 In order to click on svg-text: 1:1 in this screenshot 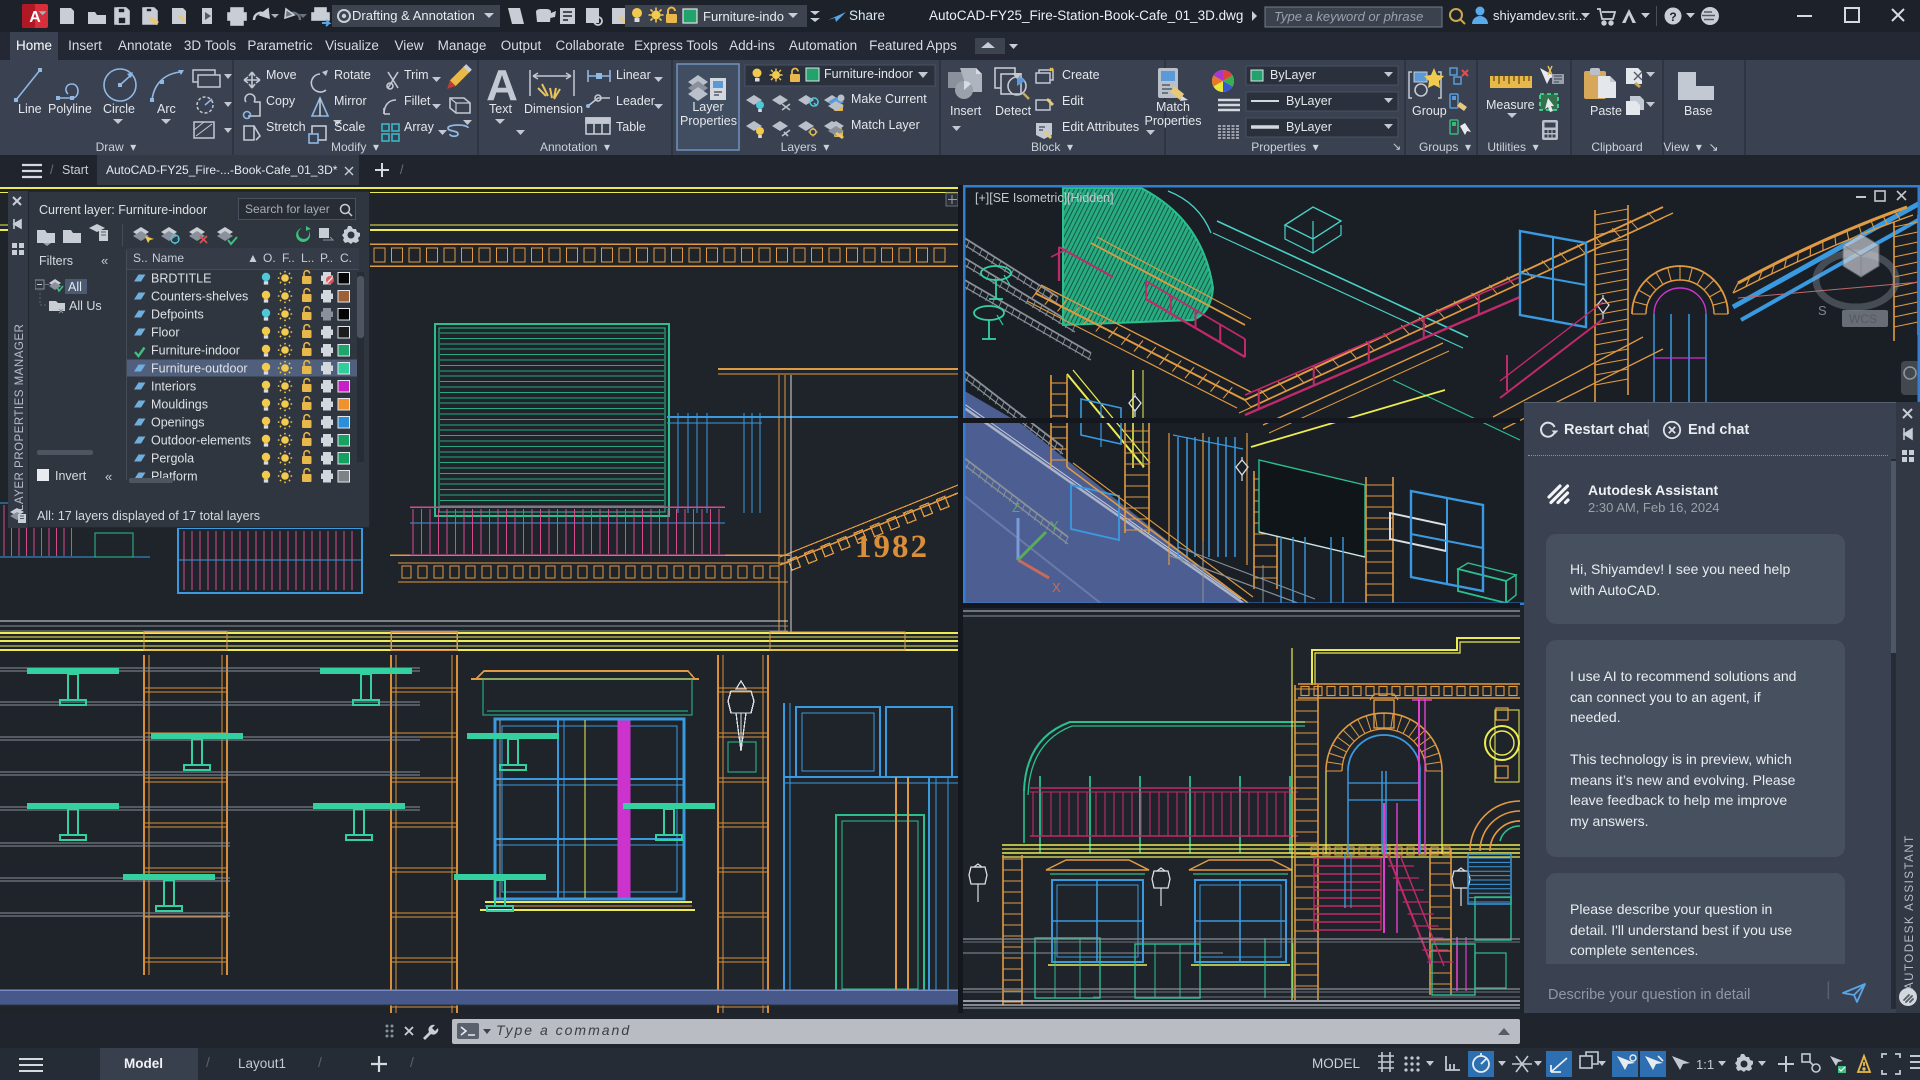, I will do `click(1705, 1064)`.